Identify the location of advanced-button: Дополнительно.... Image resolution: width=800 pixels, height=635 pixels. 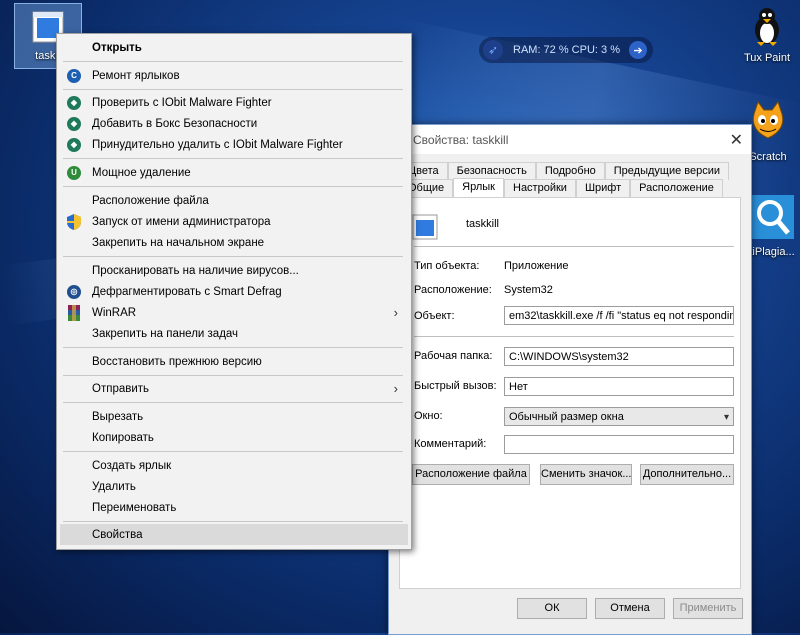
(687, 474).